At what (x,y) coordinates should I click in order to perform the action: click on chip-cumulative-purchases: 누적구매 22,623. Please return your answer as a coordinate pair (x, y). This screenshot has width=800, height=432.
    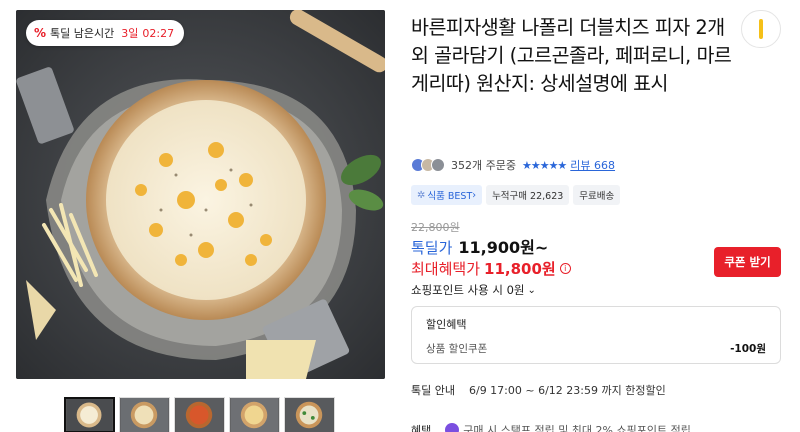
    Looking at the image, I should click on (528, 195).